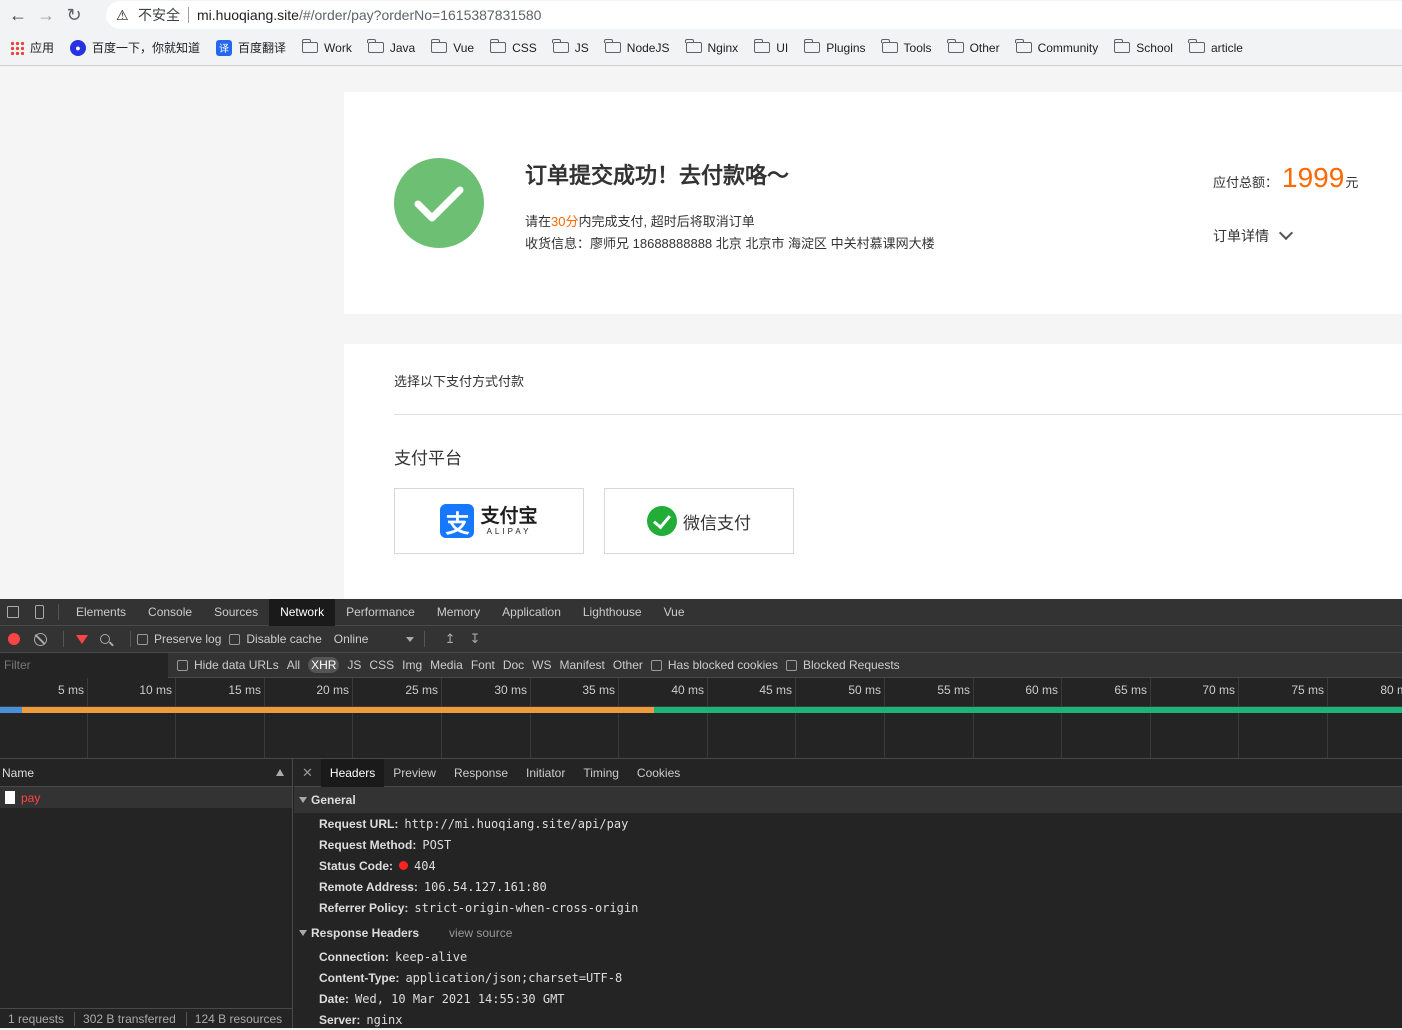 The width and height of the screenshot is (1402, 1030). What do you see at coordinates (74, 15) in the screenshot?
I see `reload-icon: ↻` at bounding box center [74, 15].